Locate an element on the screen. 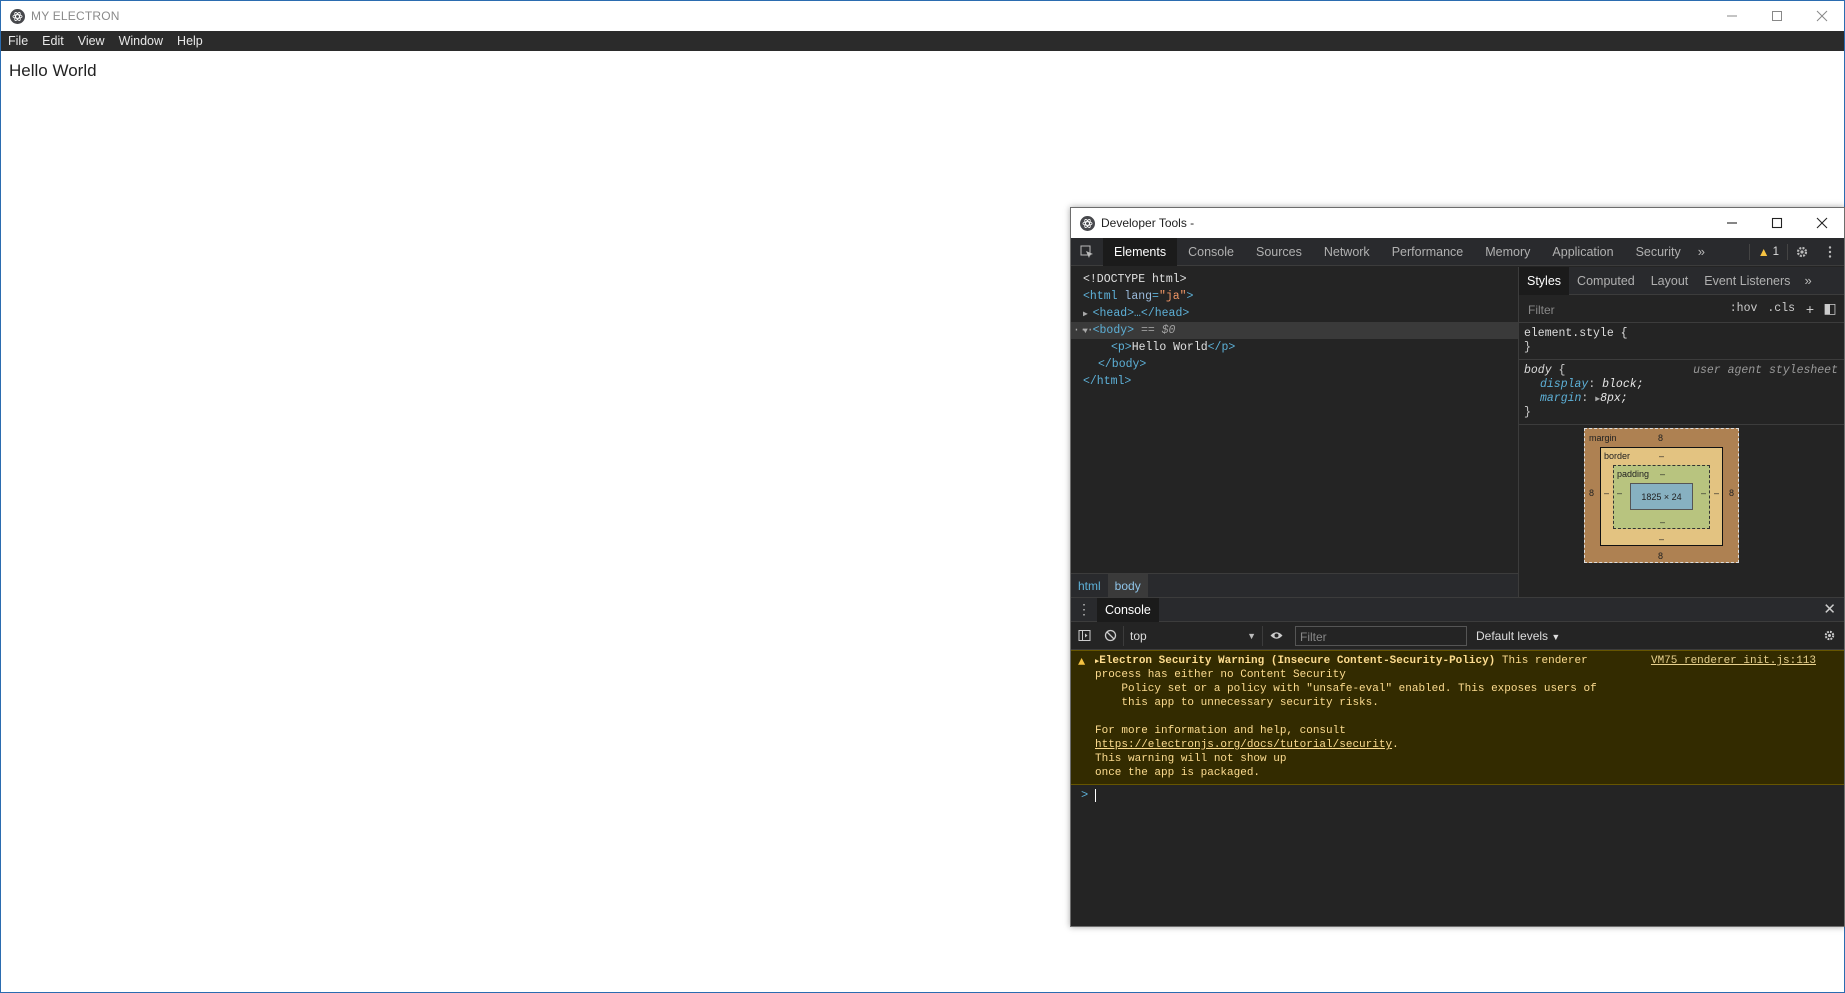 Image resolution: width=1845 pixels, height=993 pixels. dom-node-p: <p>Hello World</p> is located at coordinates (1294, 347).